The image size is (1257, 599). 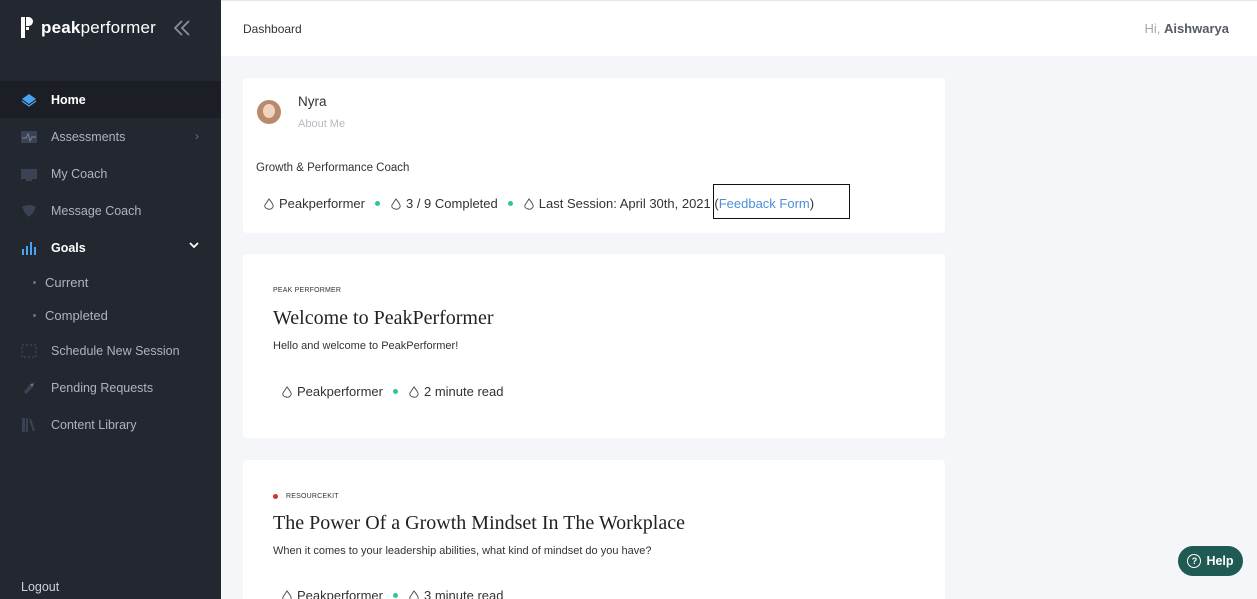 I want to click on top-header: Dashboard Hi, Aishwarya, so click(x=739, y=28).